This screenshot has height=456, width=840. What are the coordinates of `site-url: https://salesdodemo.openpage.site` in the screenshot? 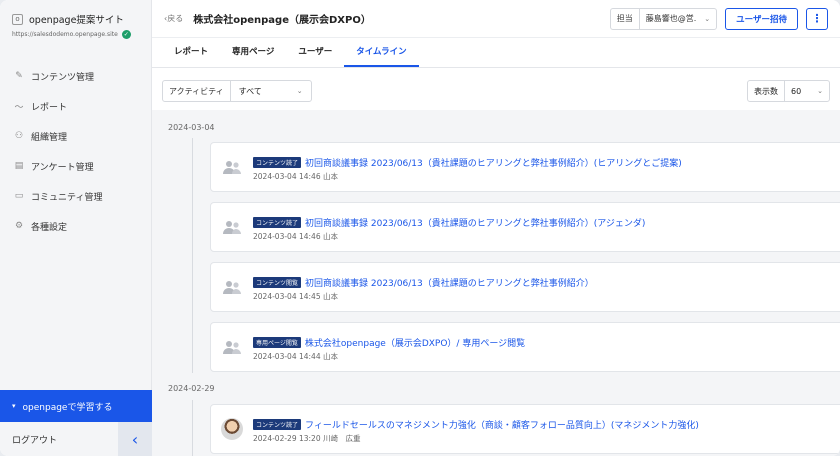 It's located at (65, 34).